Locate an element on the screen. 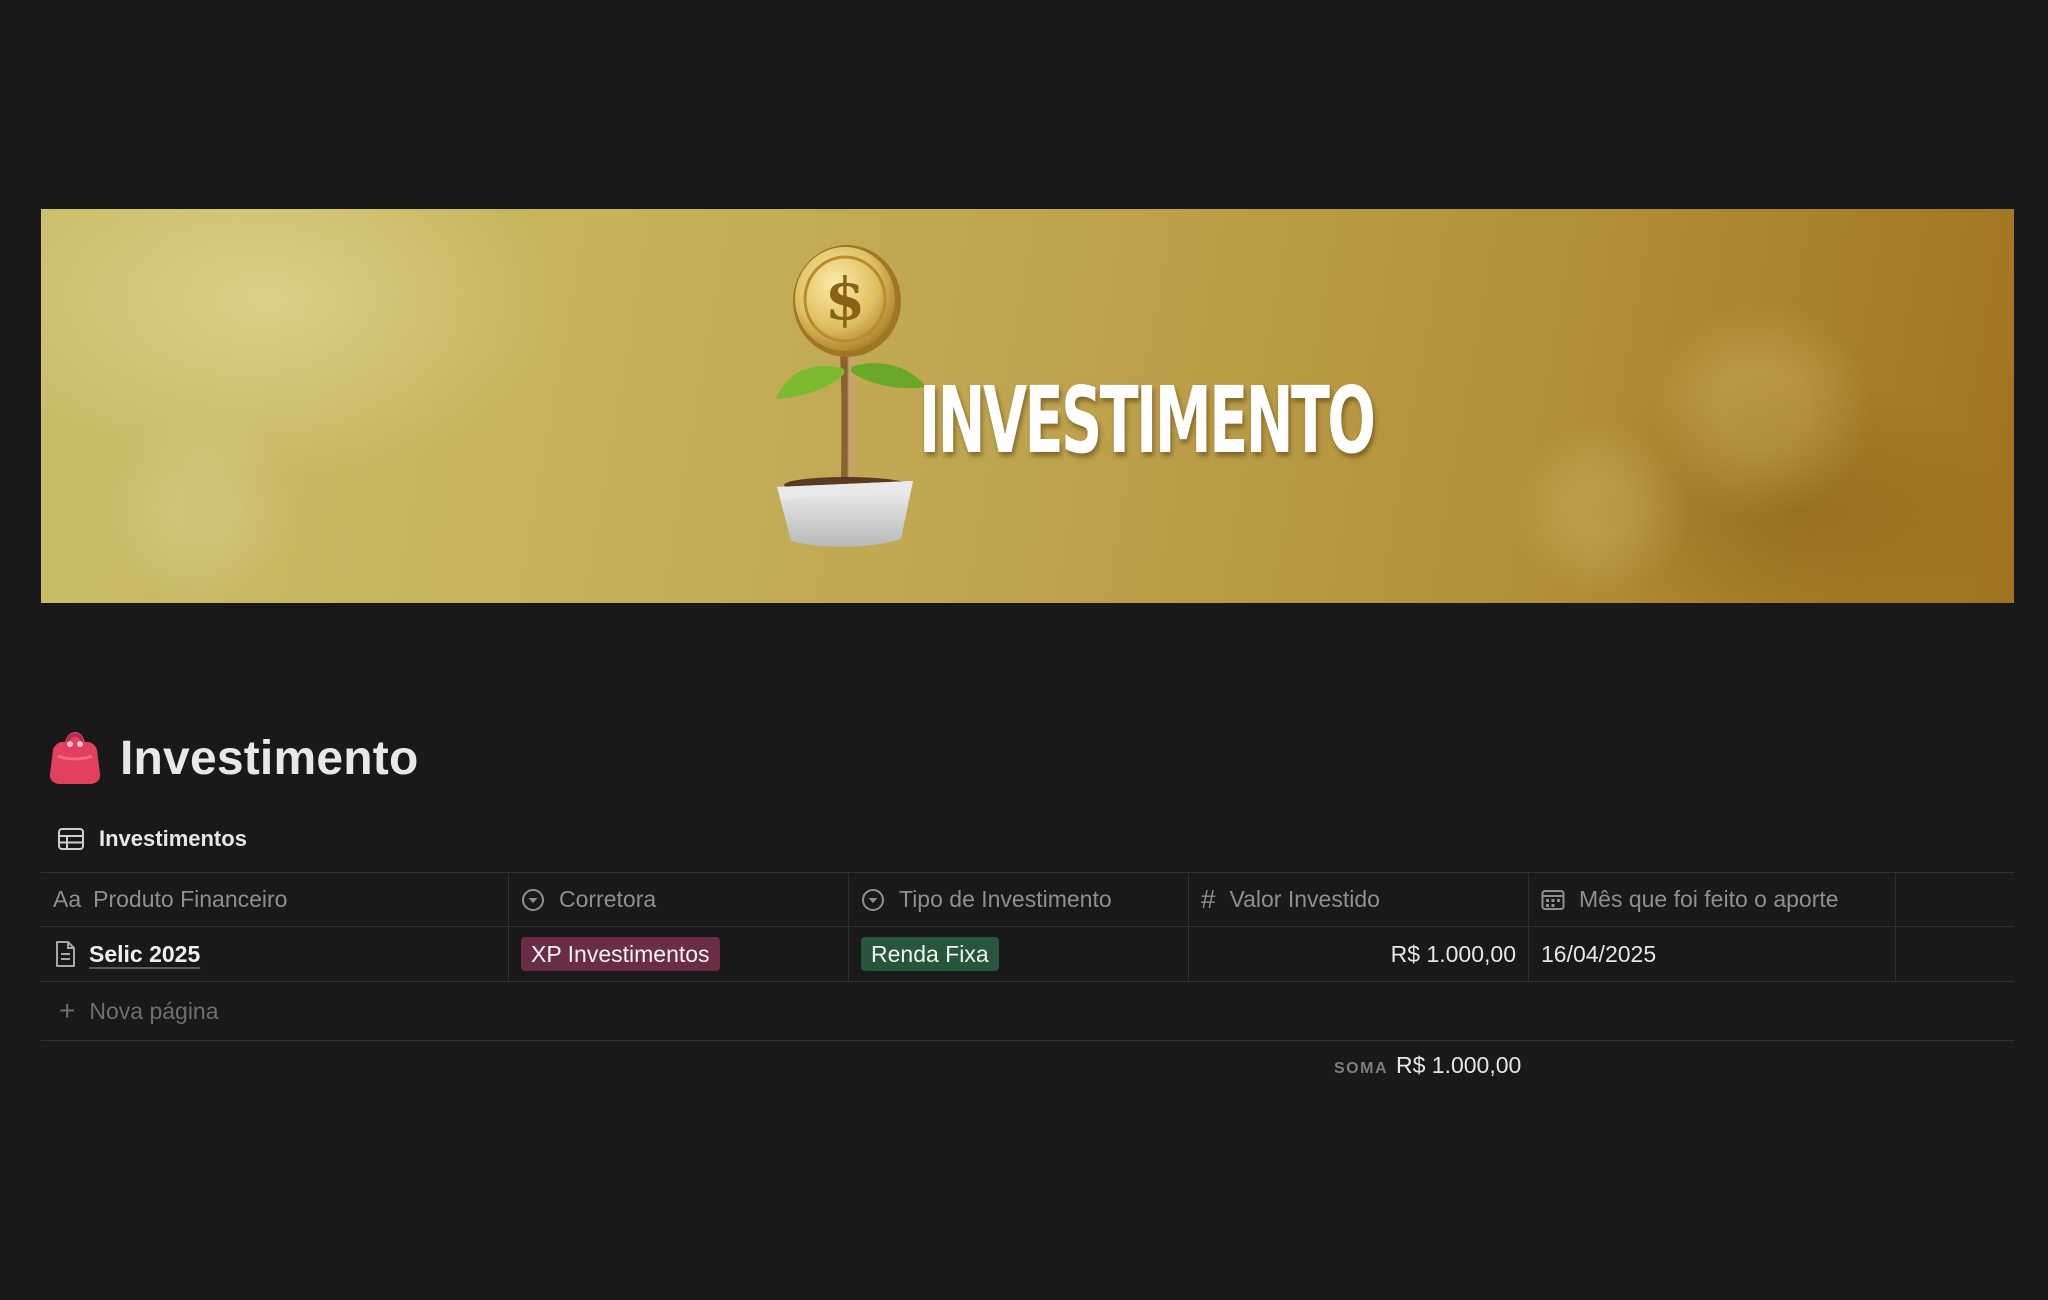 The width and height of the screenshot is (2048, 1300). column-header-mes: Mês que foi feito o aporte is located at coordinates (1712, 899).